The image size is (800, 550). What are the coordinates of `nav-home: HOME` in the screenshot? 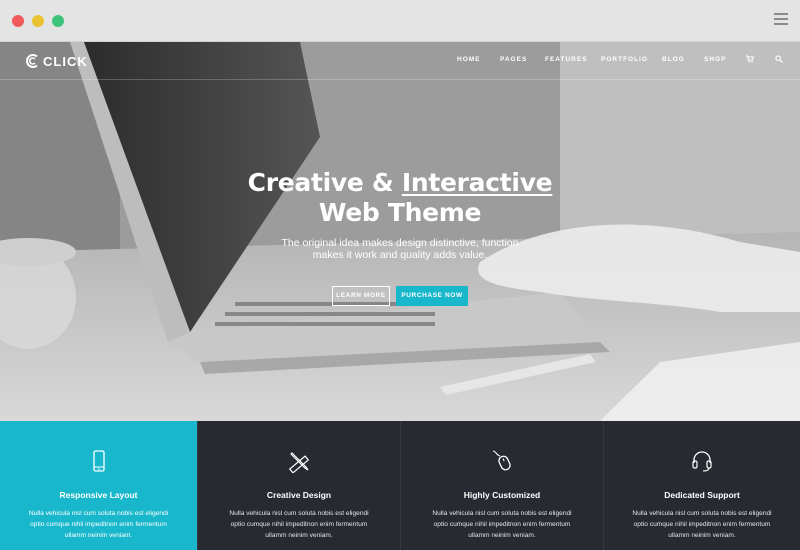 It's located at (469, 59).